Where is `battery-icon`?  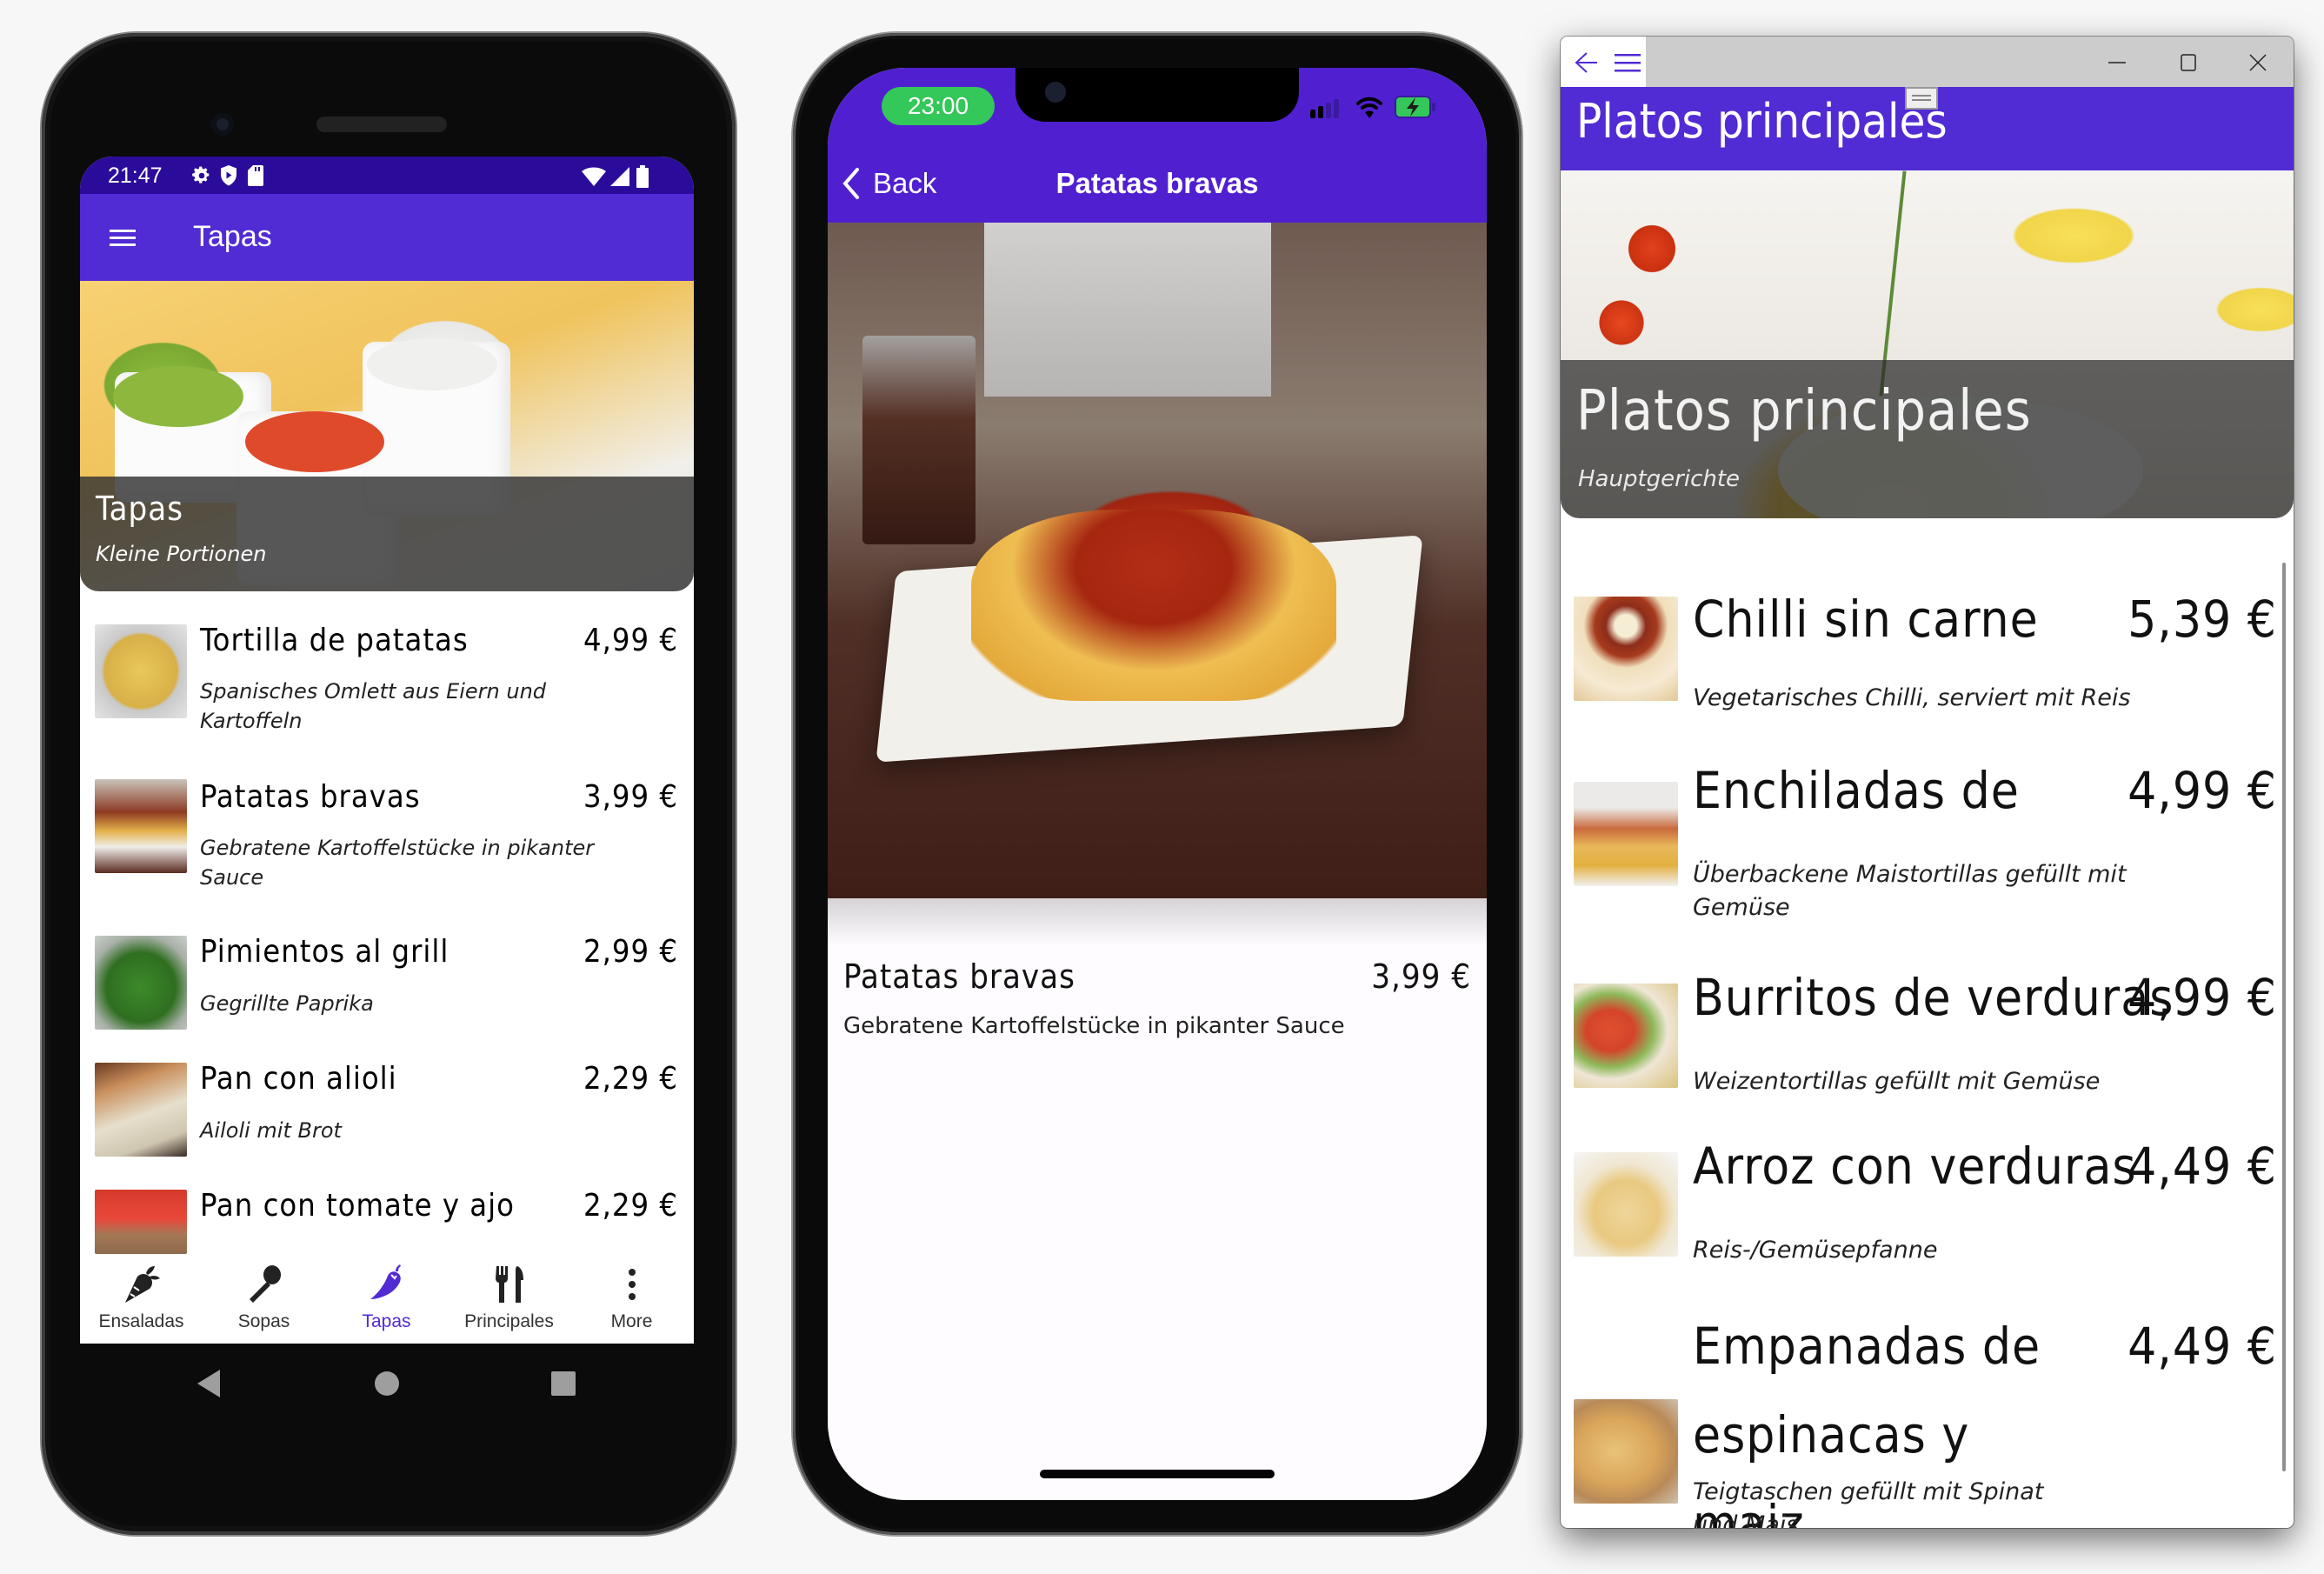 battery-icon is located at coordinates (642, 176).